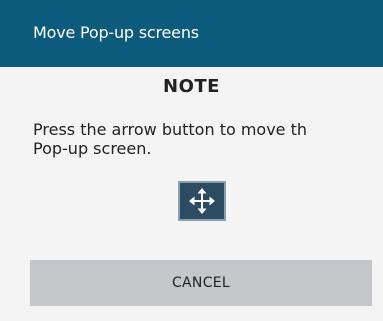 Image resolution: width=383 pixels, height=321 pixels. What do you see at coordinates (191, 86) in the screenshot?
I see `note-heading: NOTE` at bounding box center [191, 86].